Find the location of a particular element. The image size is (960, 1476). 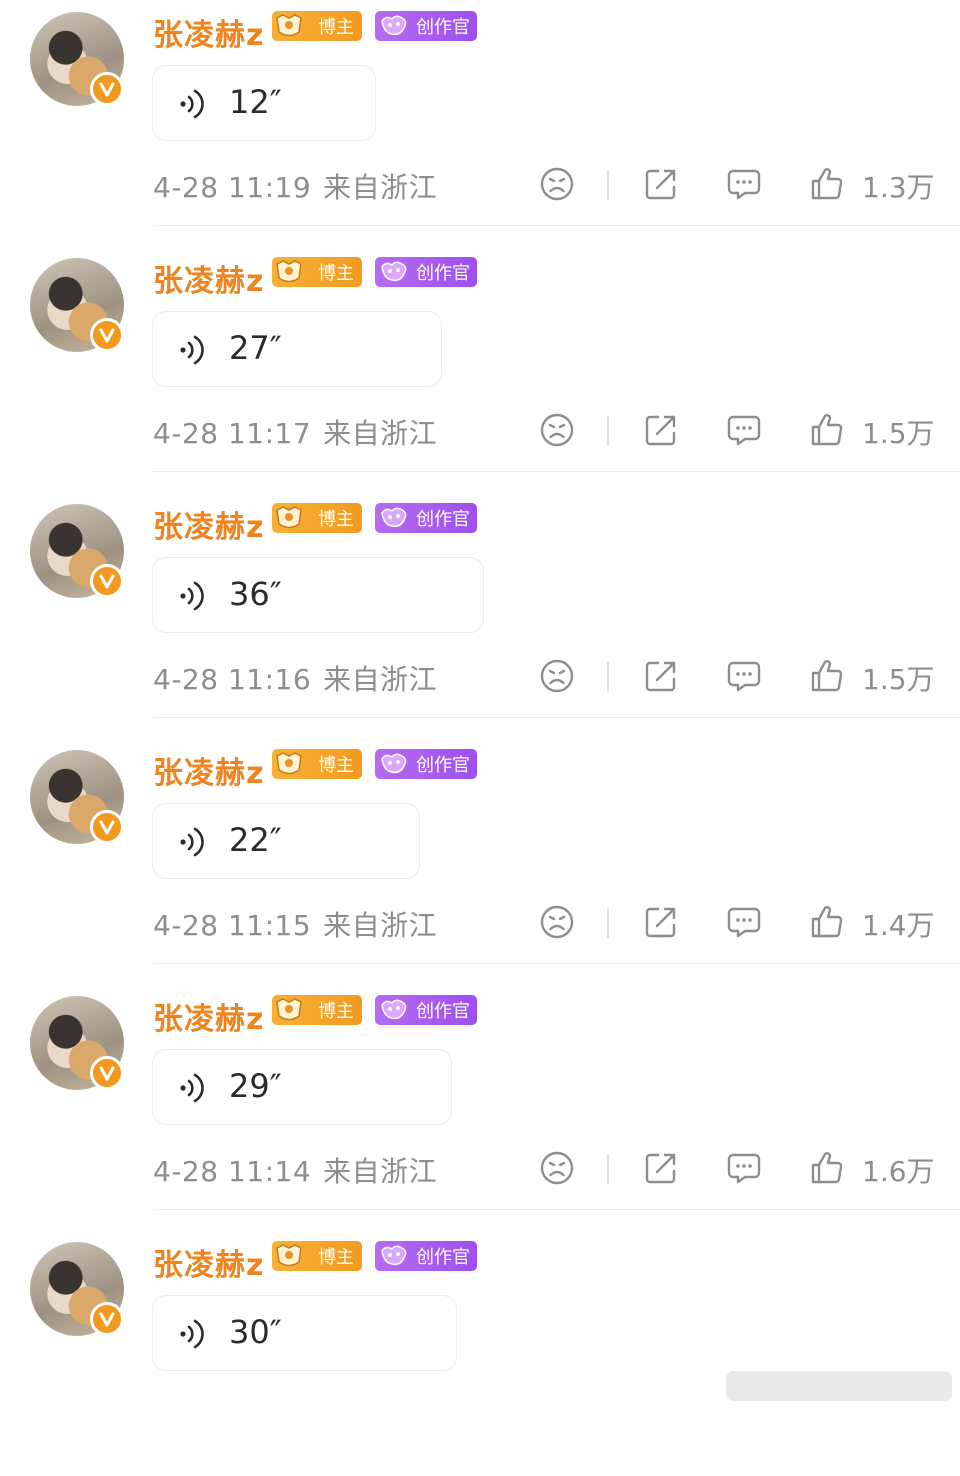

post-meta: 4-28 11:17 来自浙江 is located at coordinates (295, 432).